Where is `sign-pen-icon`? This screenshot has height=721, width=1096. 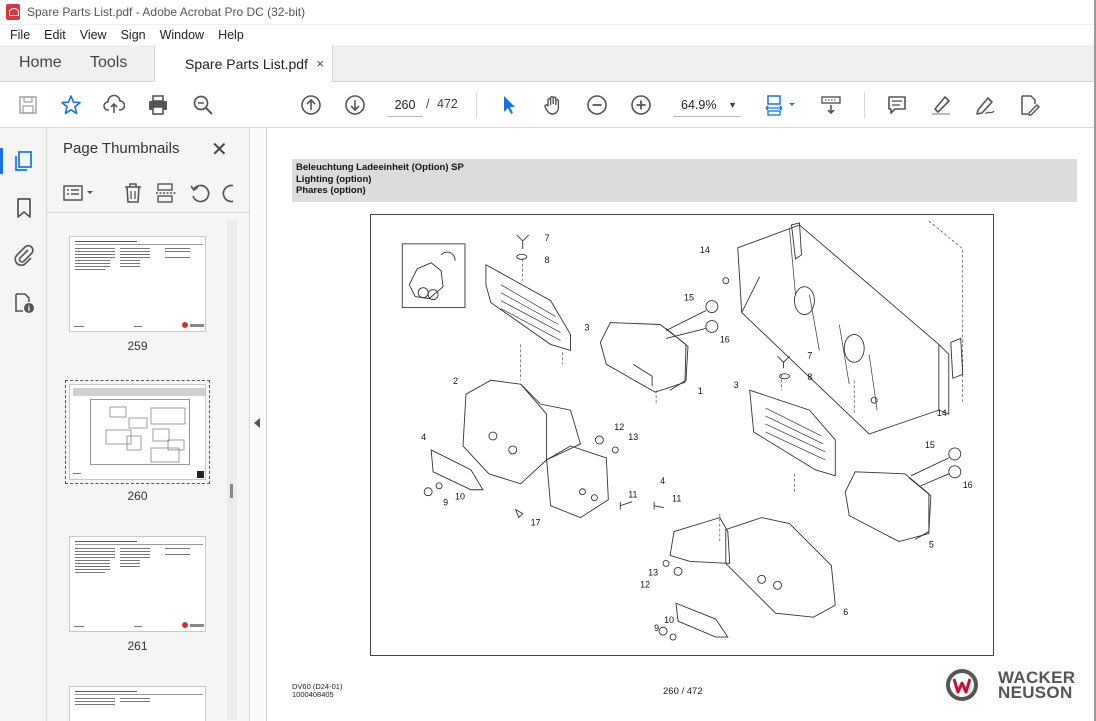 sign-pen-icon is located at coordinates (985, 105).